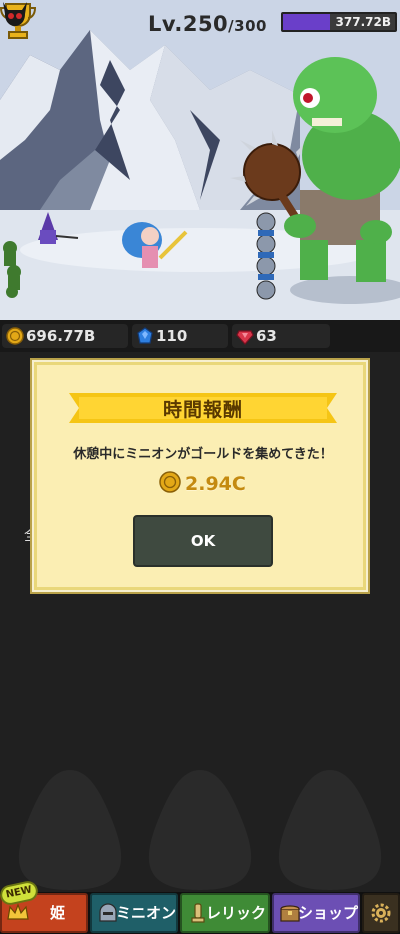 Image resolution: width=400 pixels, height=934 pixels. What do you see at coordinates (281, 336) in the screenshot?
I see `ruby-counter: 63` at bounding box center [281, 336].